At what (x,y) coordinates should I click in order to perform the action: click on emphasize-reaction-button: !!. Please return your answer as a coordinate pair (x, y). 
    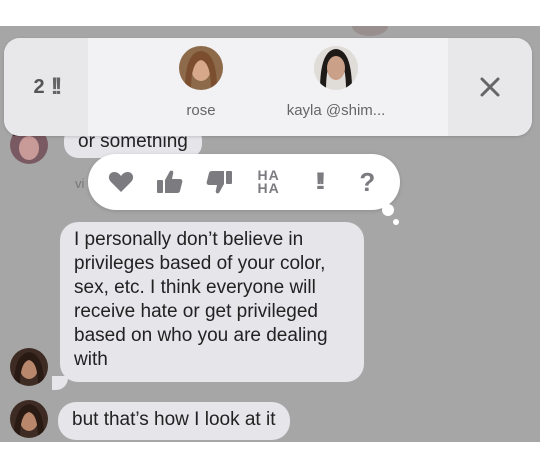
    Looking at the image, I should click on (318, 182).